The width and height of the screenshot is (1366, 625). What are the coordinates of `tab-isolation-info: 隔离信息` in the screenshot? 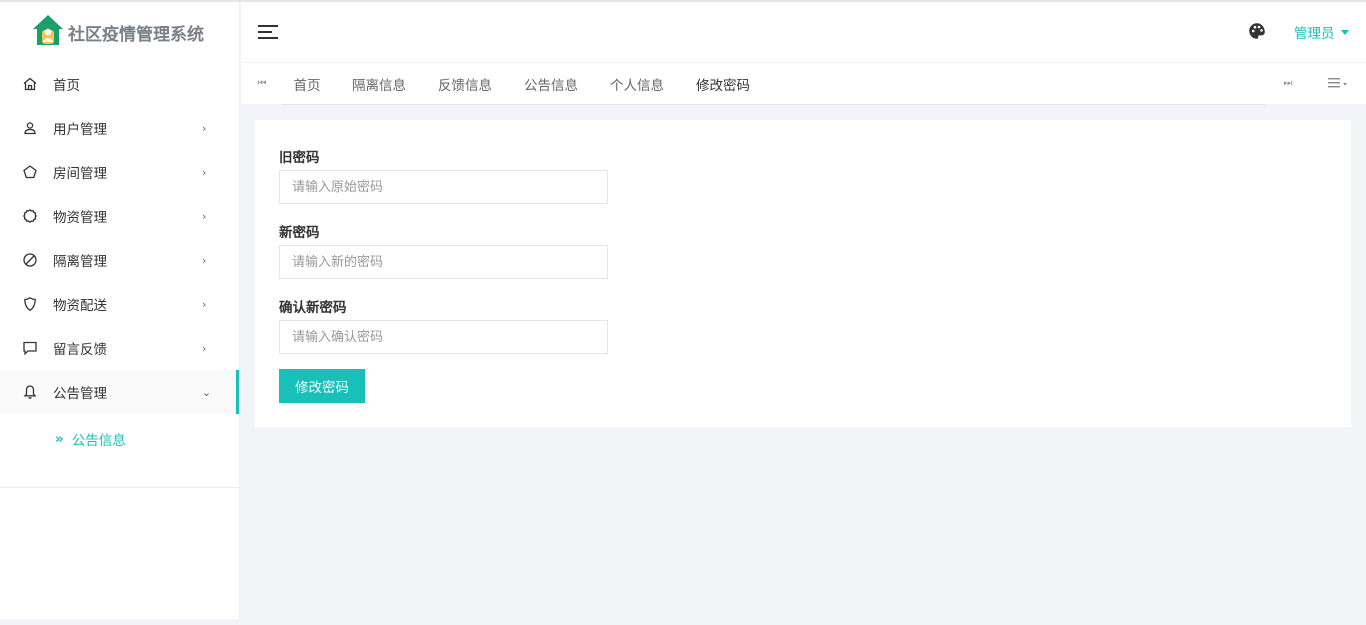 It's located at (379, 84).